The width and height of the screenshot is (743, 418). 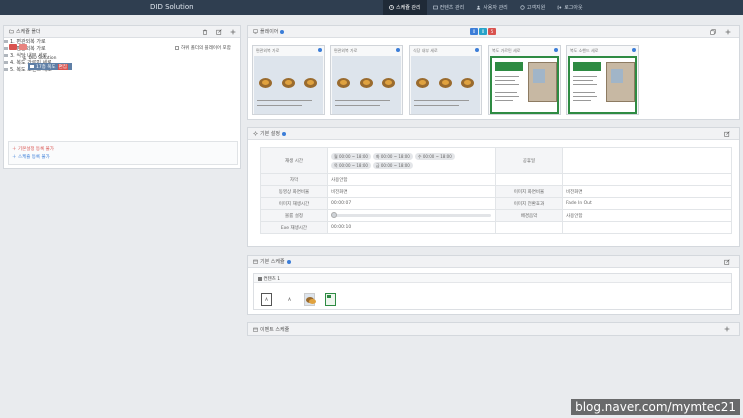 What do you see at coordinates (411, 227) in the screenshot?
I see `exe-time-value: 00:00:10` at bounding box center [411, 227].